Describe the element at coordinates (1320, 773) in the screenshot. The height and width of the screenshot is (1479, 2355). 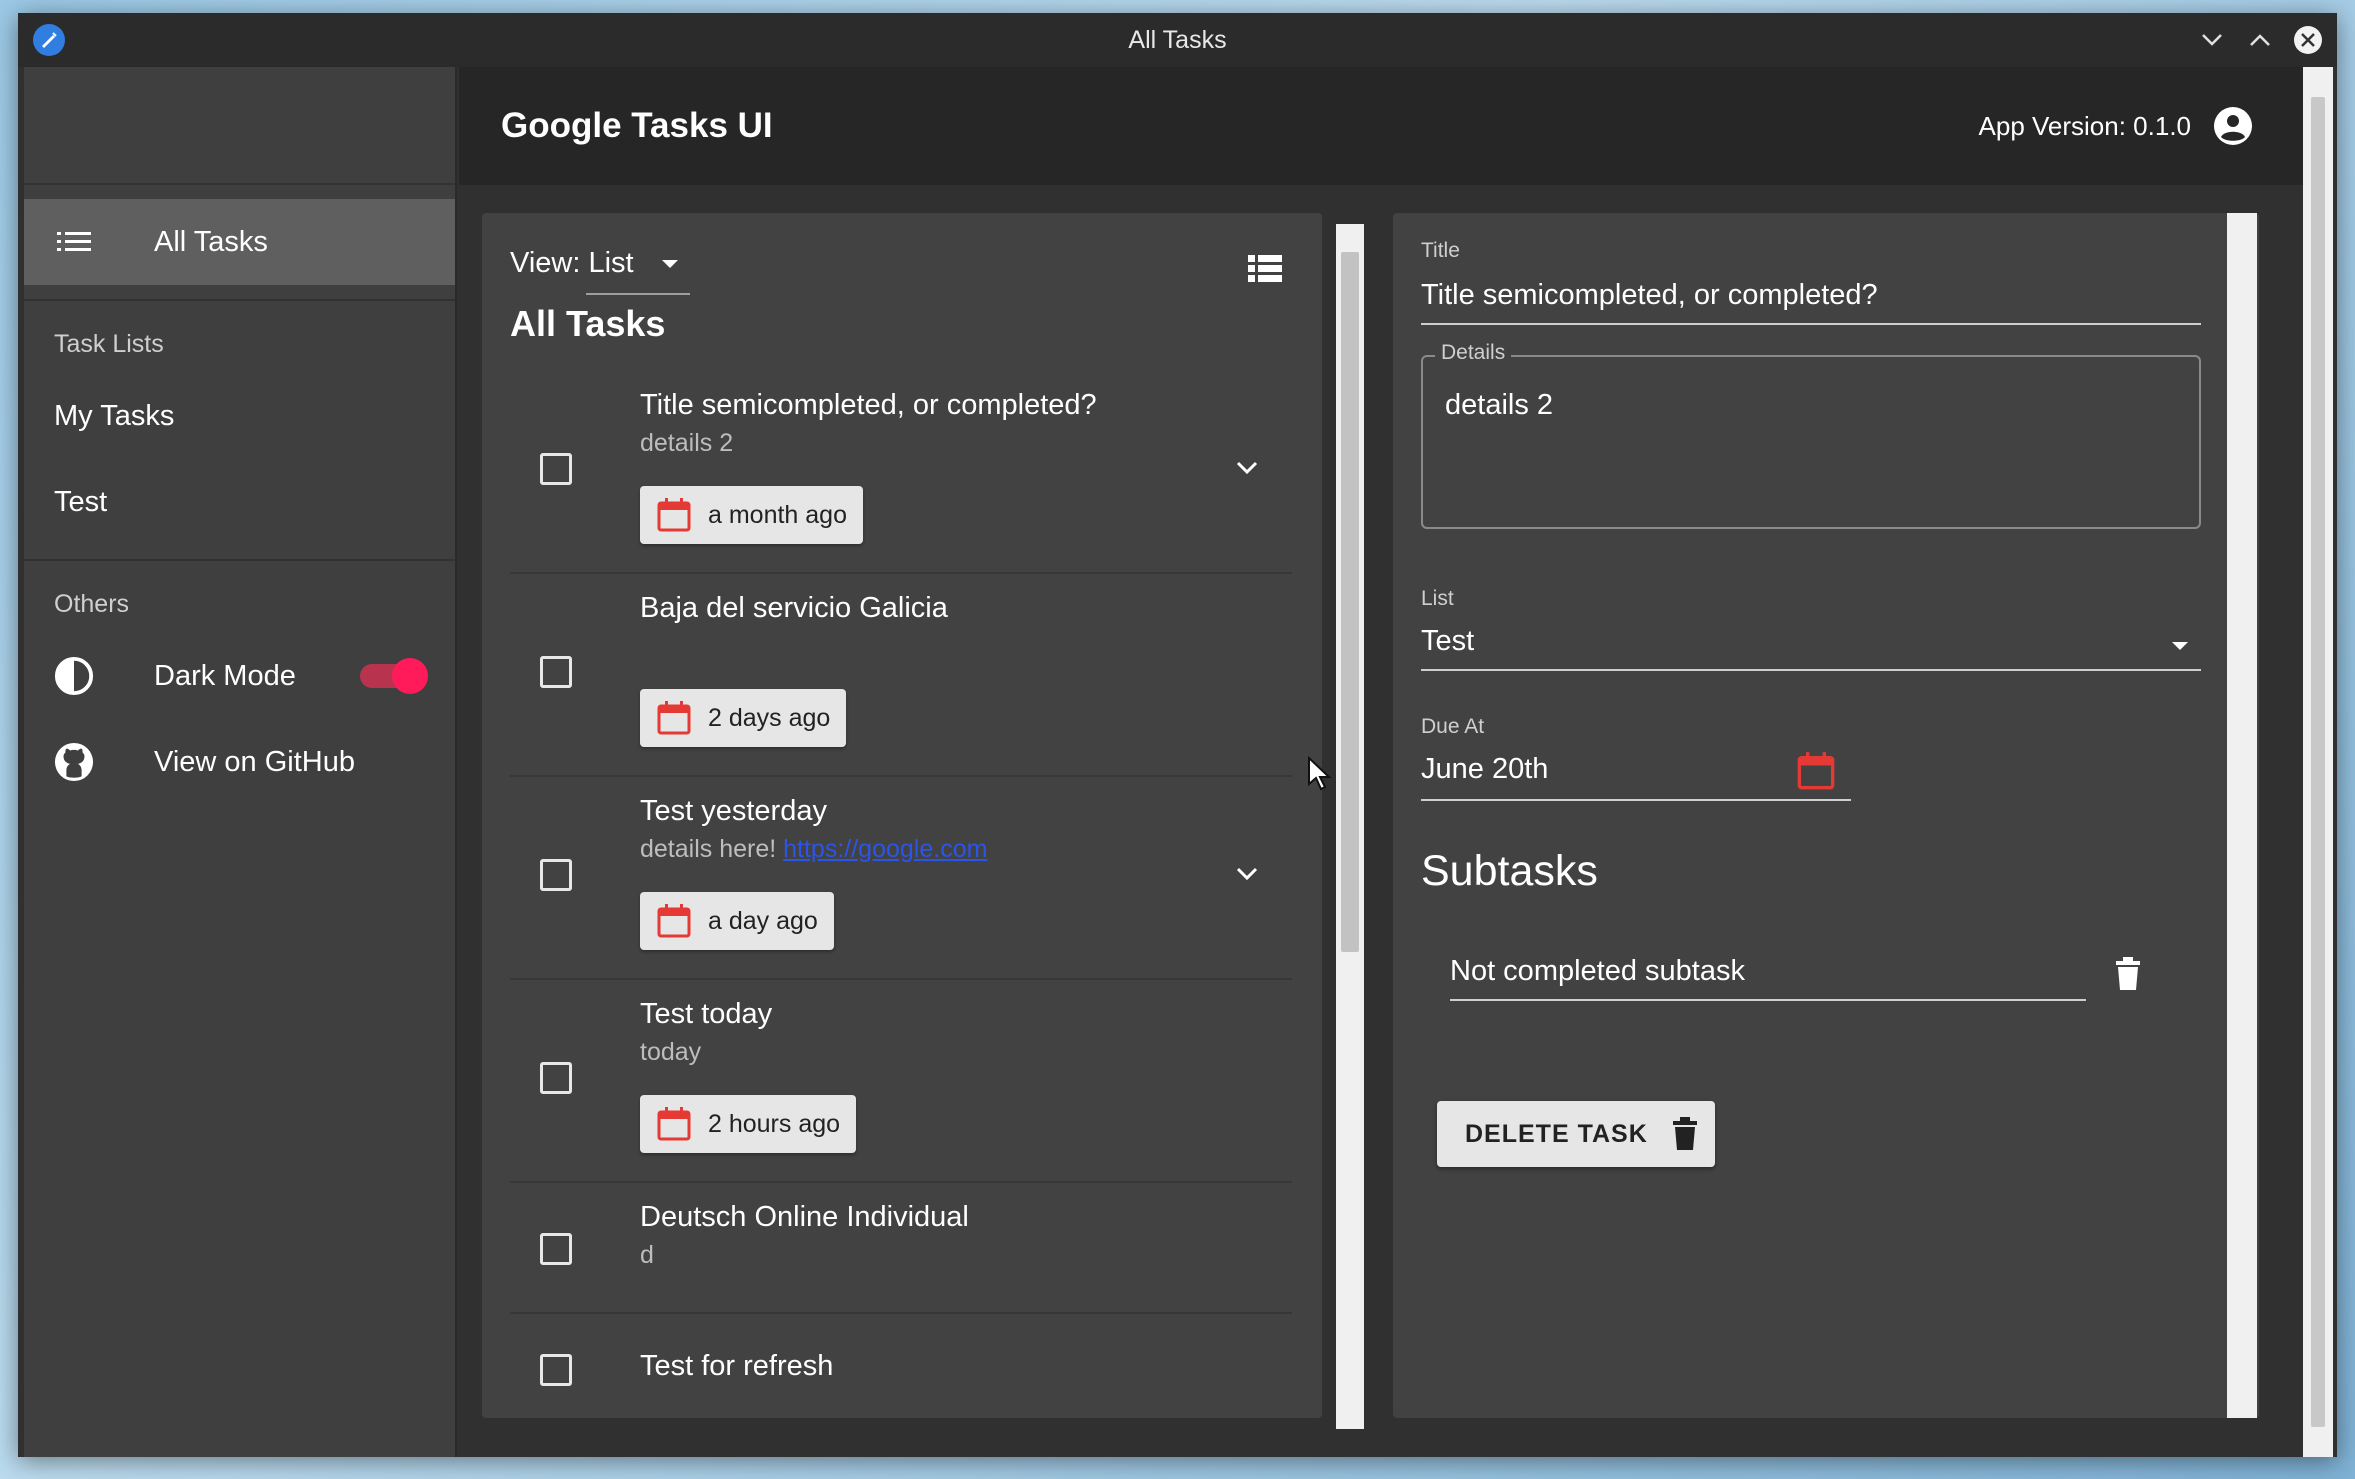
I see `mouse-cursor-icon` at that location.